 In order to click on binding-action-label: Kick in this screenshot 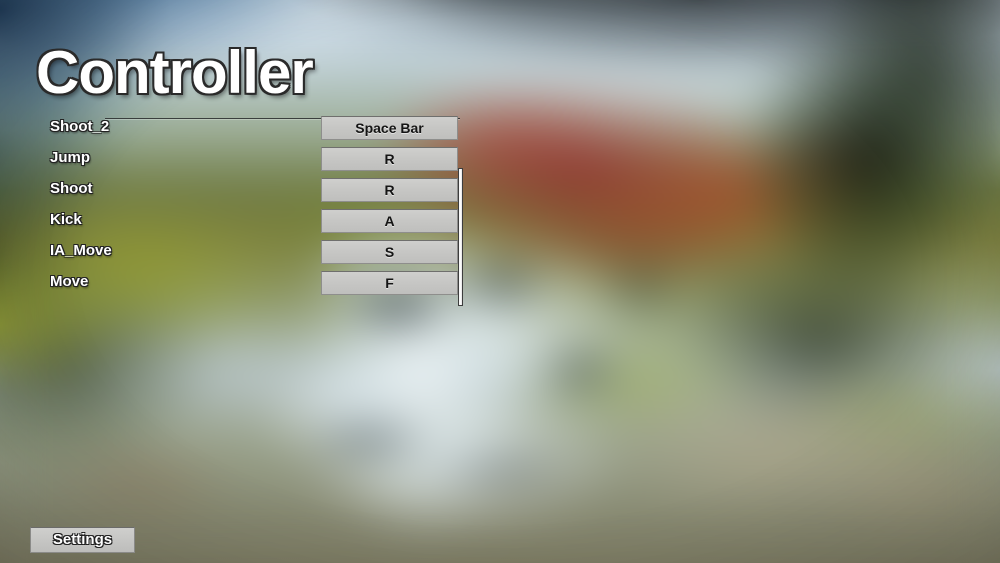, I will do `click(66, 219)`.